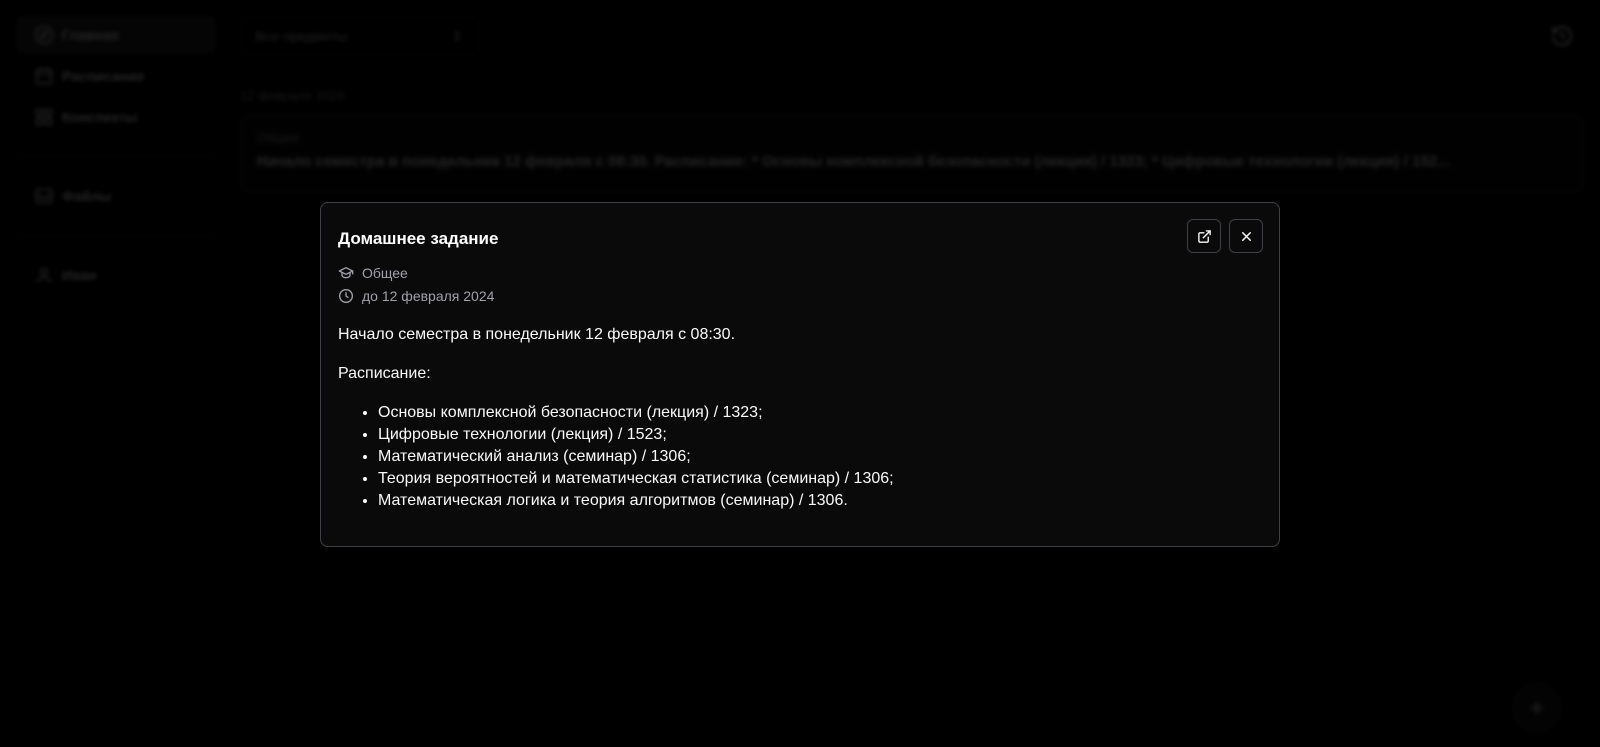 Image resolution: width=1600 pixels, height=747 pixels. I want to click on due-date-label: до 12 февраля 2024, so click(428, 295).